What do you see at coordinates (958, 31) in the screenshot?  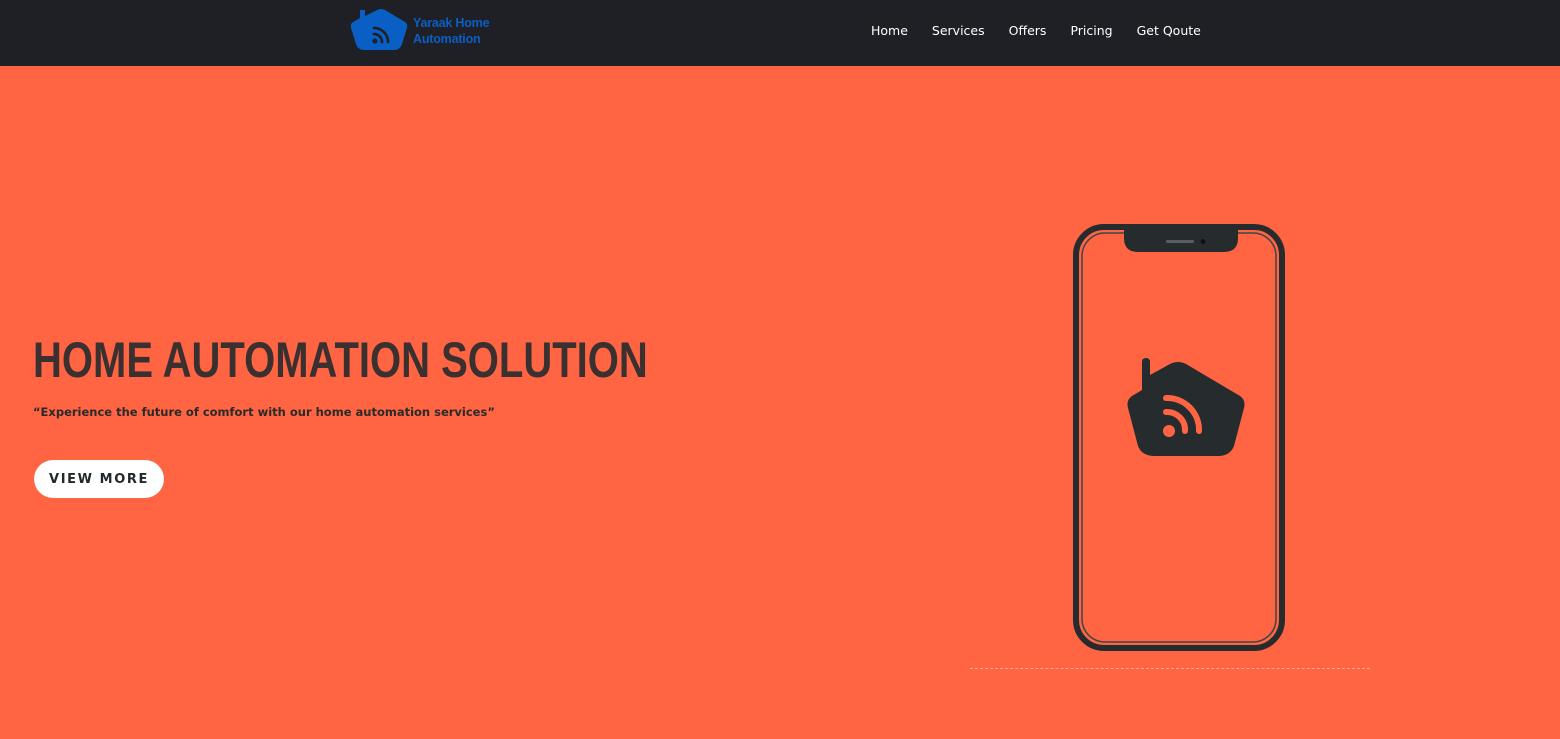 I see `nav-services: Services` at bounding box center [958, 31].